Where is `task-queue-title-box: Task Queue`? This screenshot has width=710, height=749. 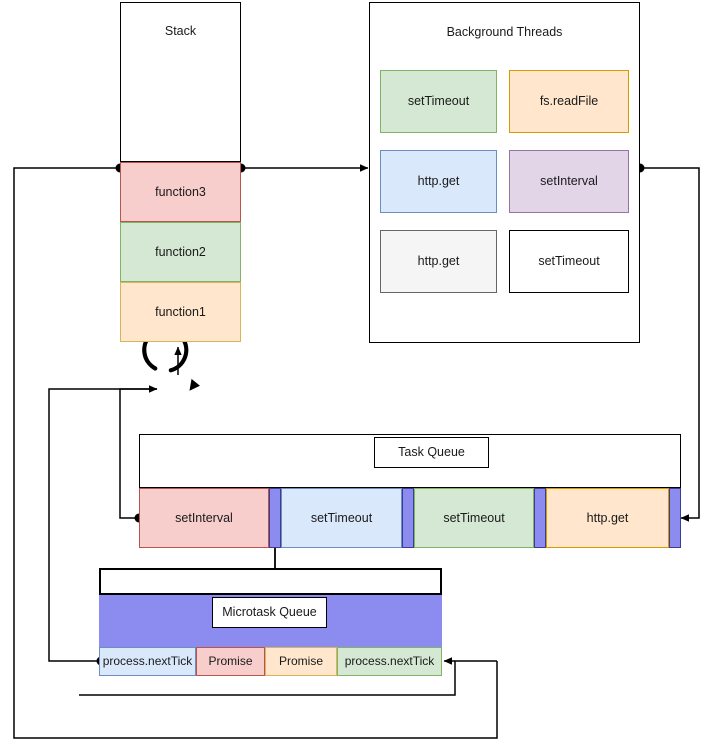
task-queue-title-box: Task Queue is located at coordinates (431, 452).